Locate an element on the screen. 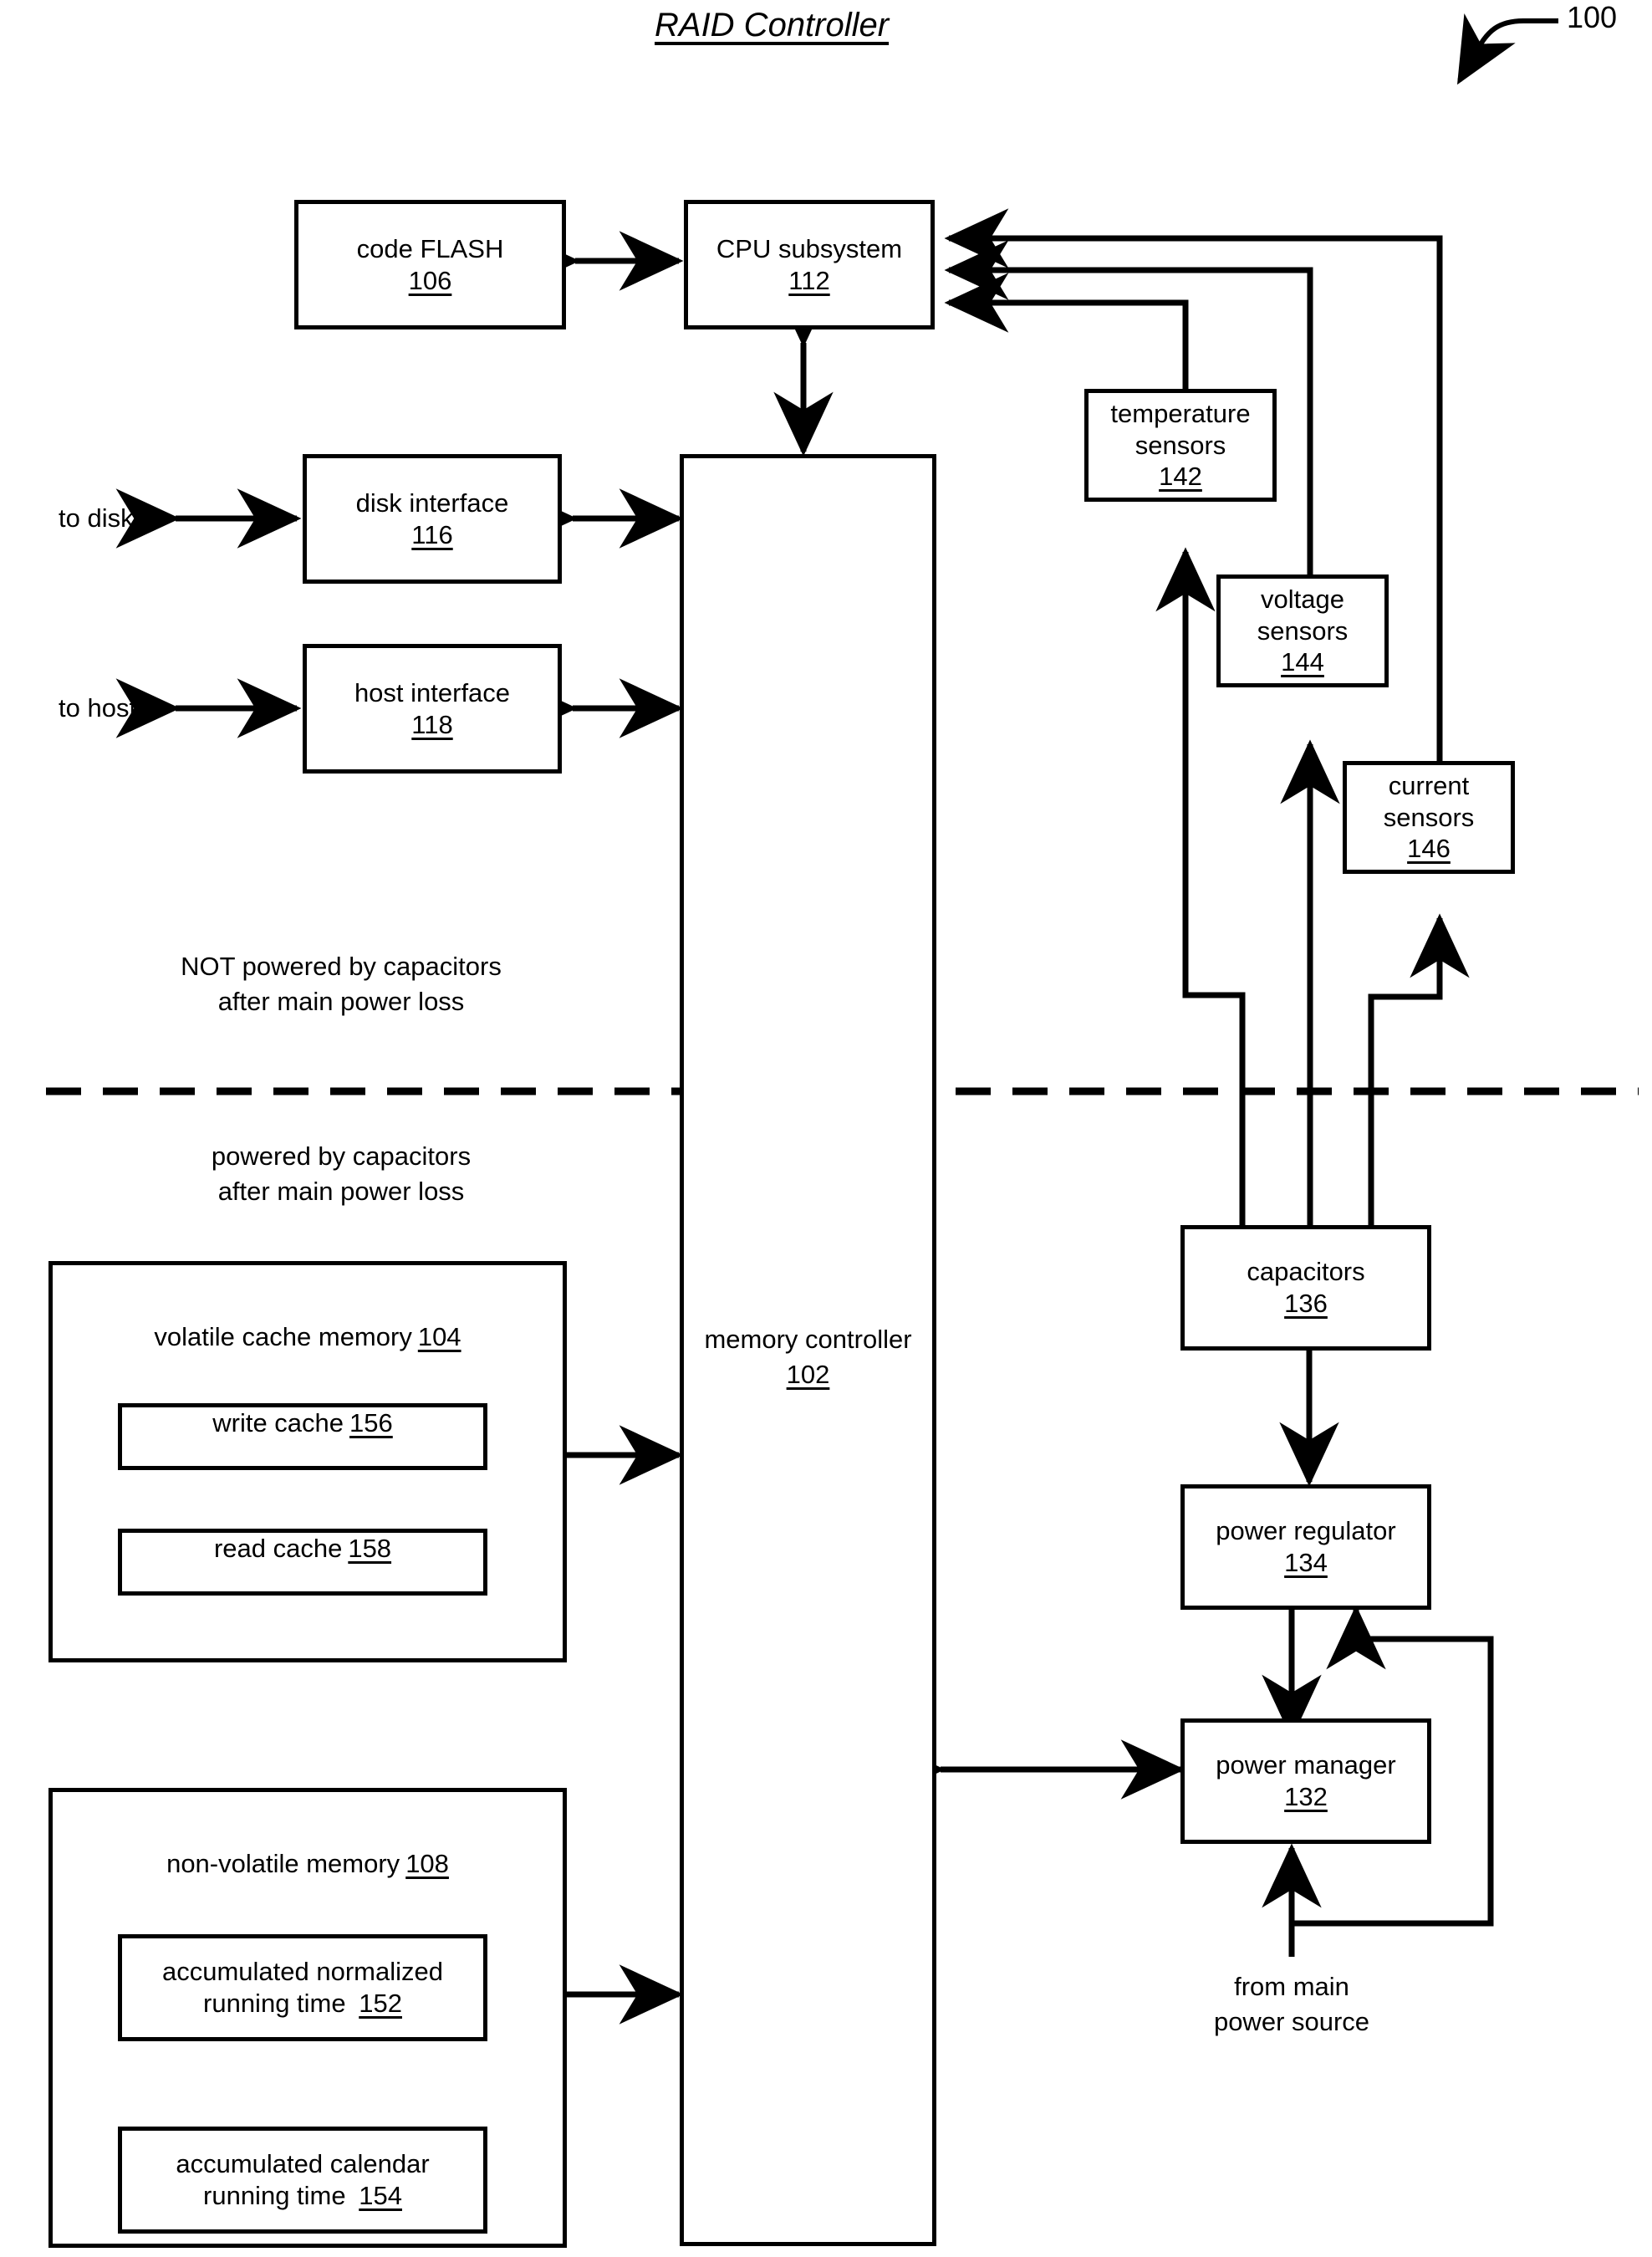 The image size is (1652, 2257). box-volatile-cache-memory-title: volatile cache memory 104 is located at coordinates (308, 1337).